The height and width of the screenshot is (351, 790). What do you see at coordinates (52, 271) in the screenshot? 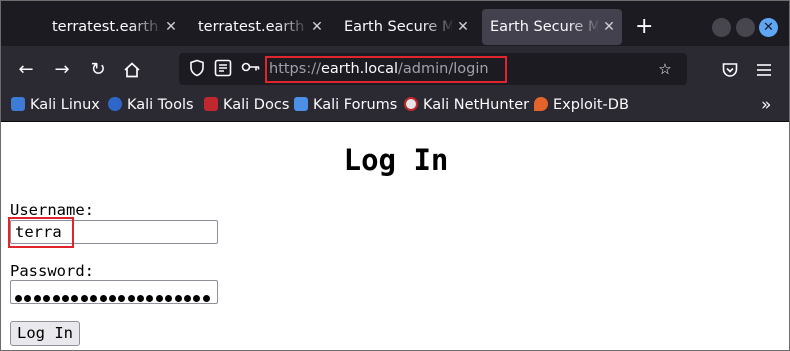
I see `password-label: Password:` at bounding box center [52, 271].